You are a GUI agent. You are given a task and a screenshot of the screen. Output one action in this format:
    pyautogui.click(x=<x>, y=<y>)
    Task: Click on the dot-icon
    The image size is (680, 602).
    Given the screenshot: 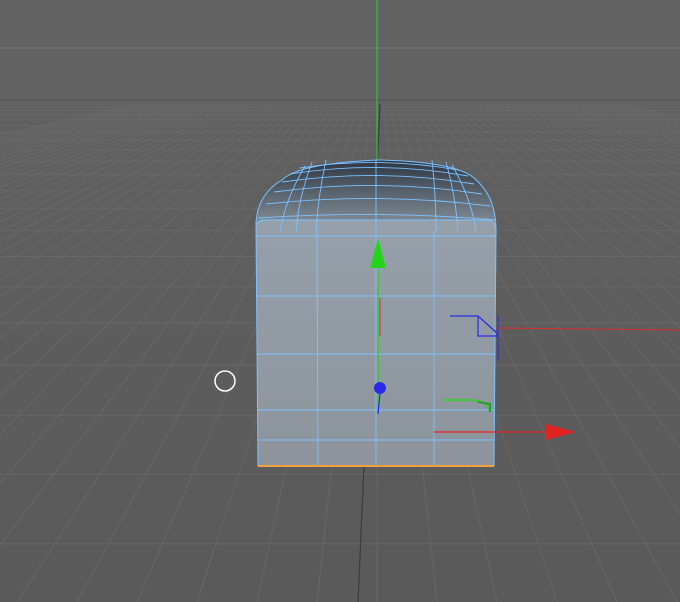 What is the action you would take?
    pyautogui.click(x=380, y=388)
    